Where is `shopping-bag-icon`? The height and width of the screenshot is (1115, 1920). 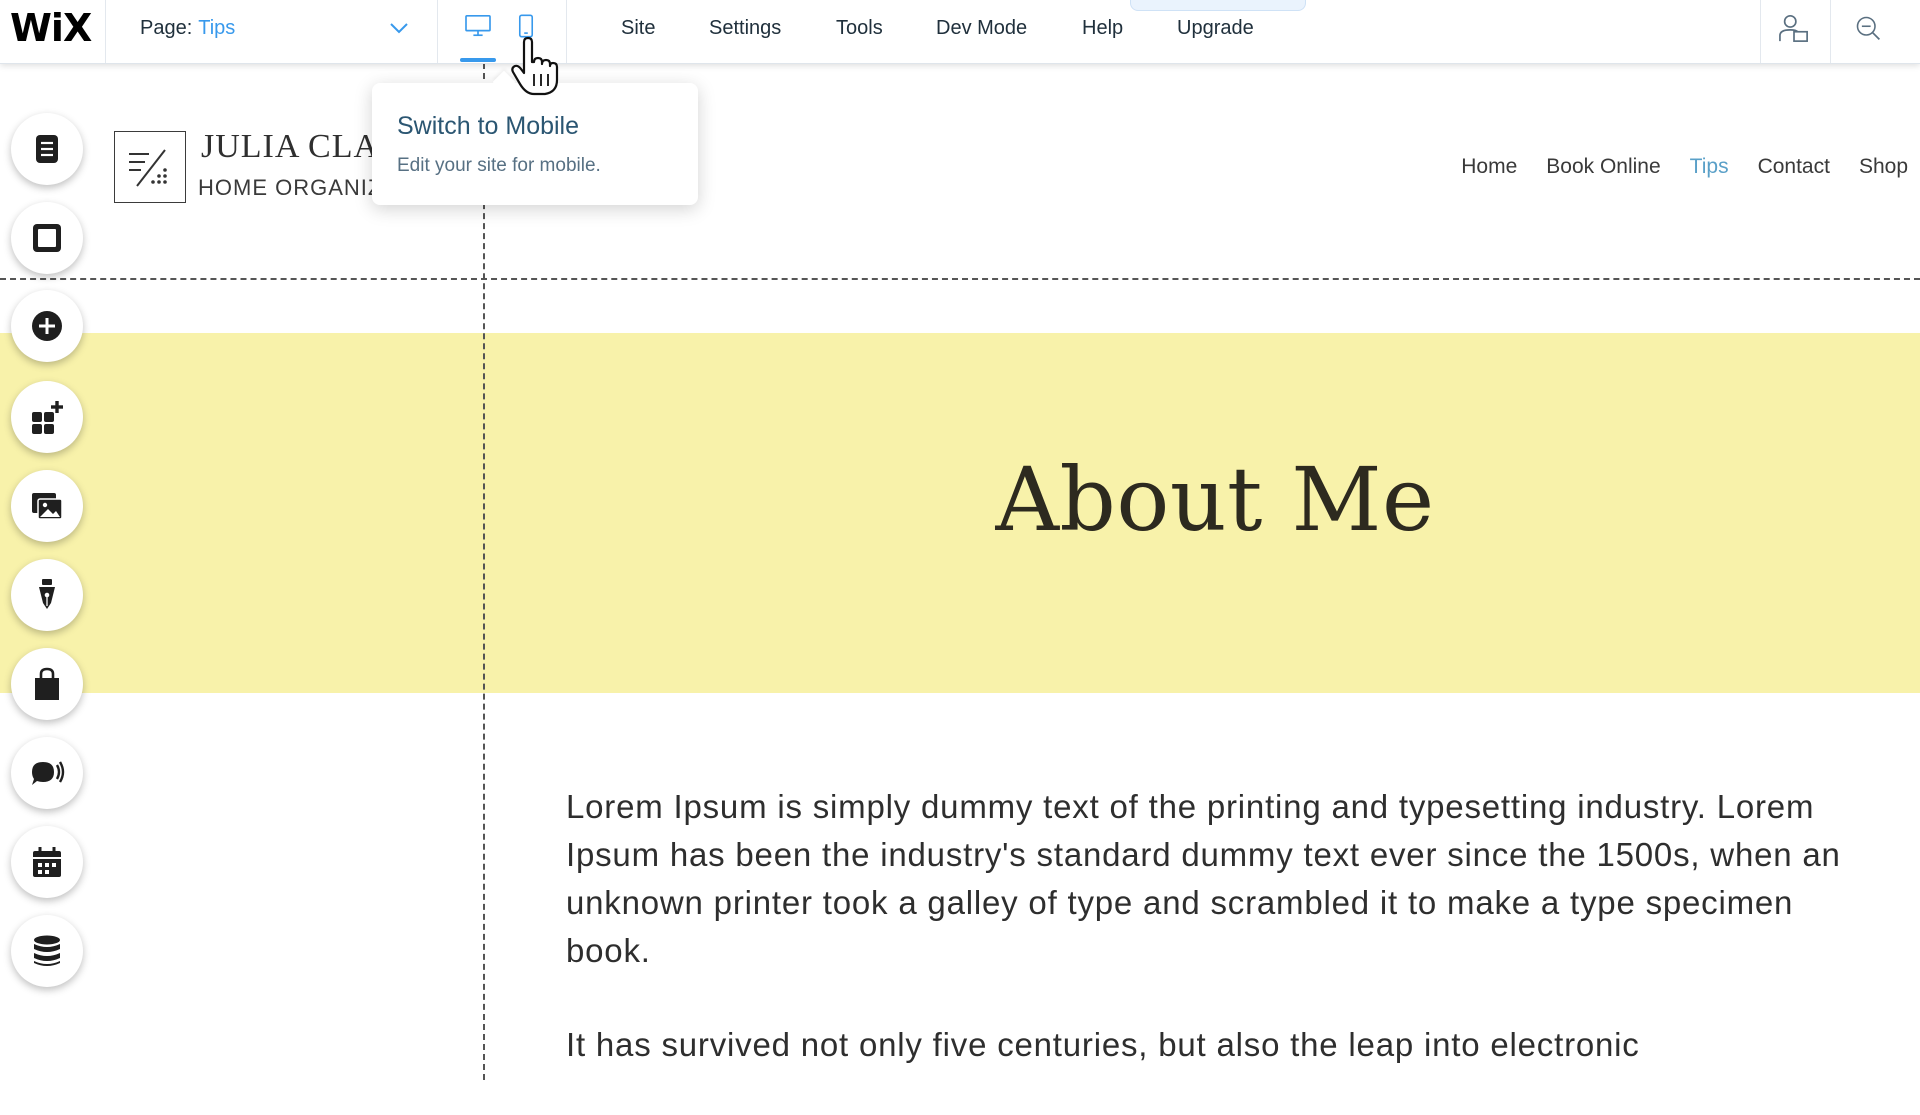
shopping-bag-icon is located at coordinates (47, 683).